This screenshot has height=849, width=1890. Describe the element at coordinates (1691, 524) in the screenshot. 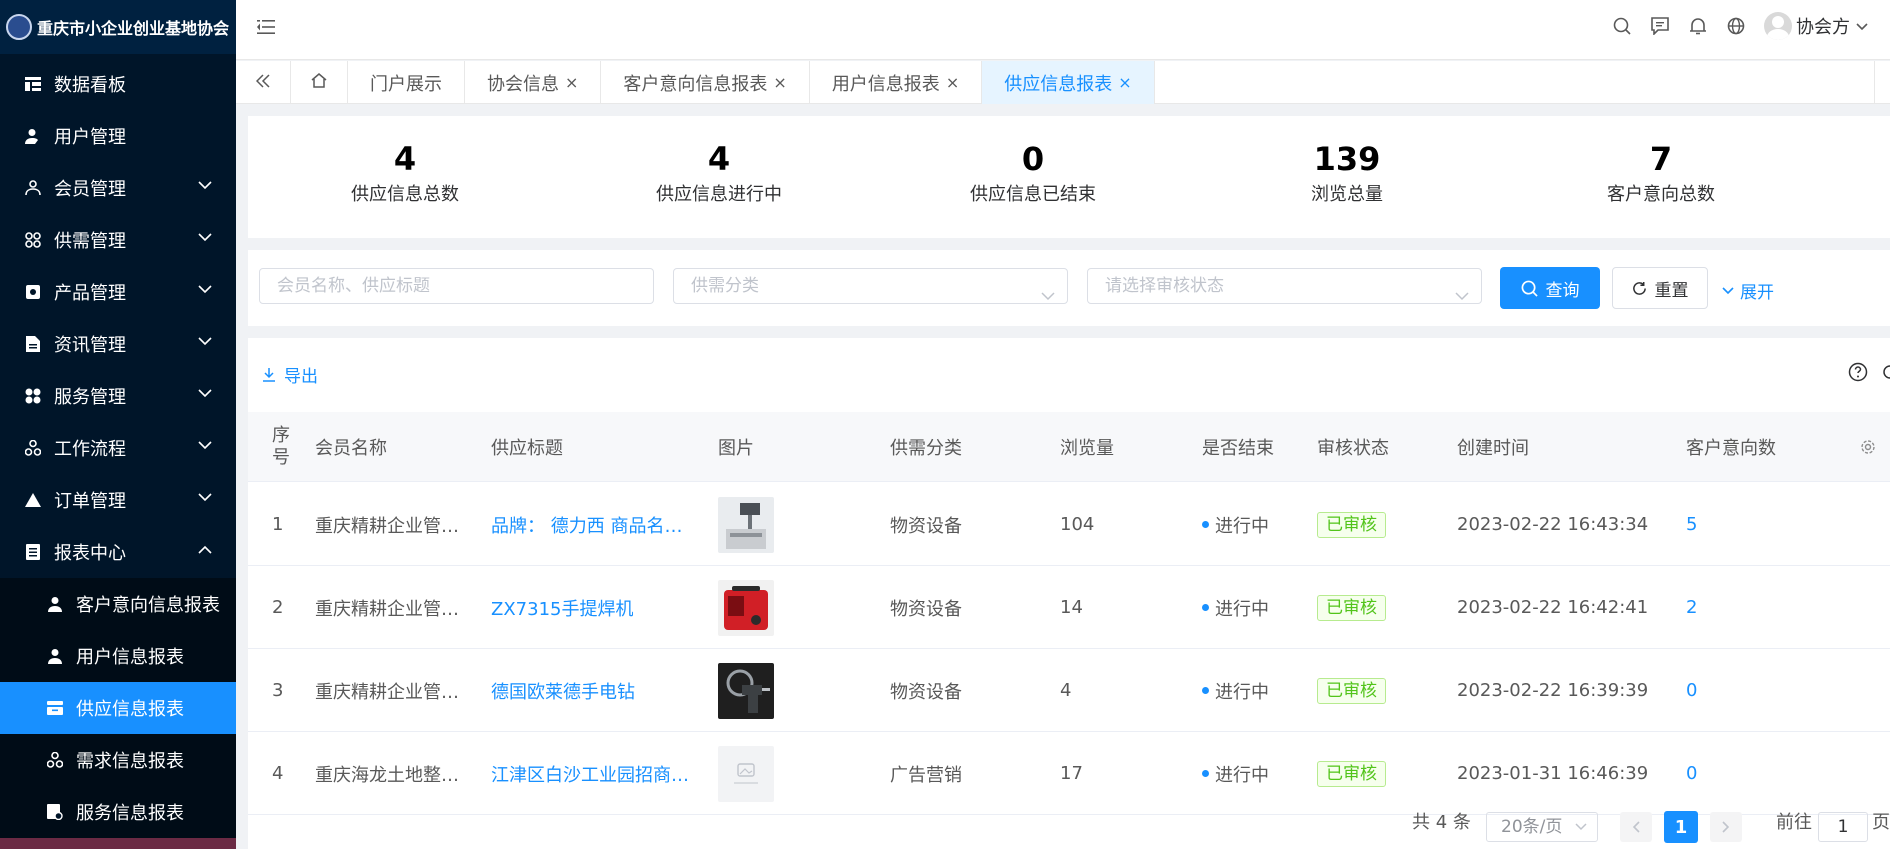

I see `cell-intents-link: 5` at that location.